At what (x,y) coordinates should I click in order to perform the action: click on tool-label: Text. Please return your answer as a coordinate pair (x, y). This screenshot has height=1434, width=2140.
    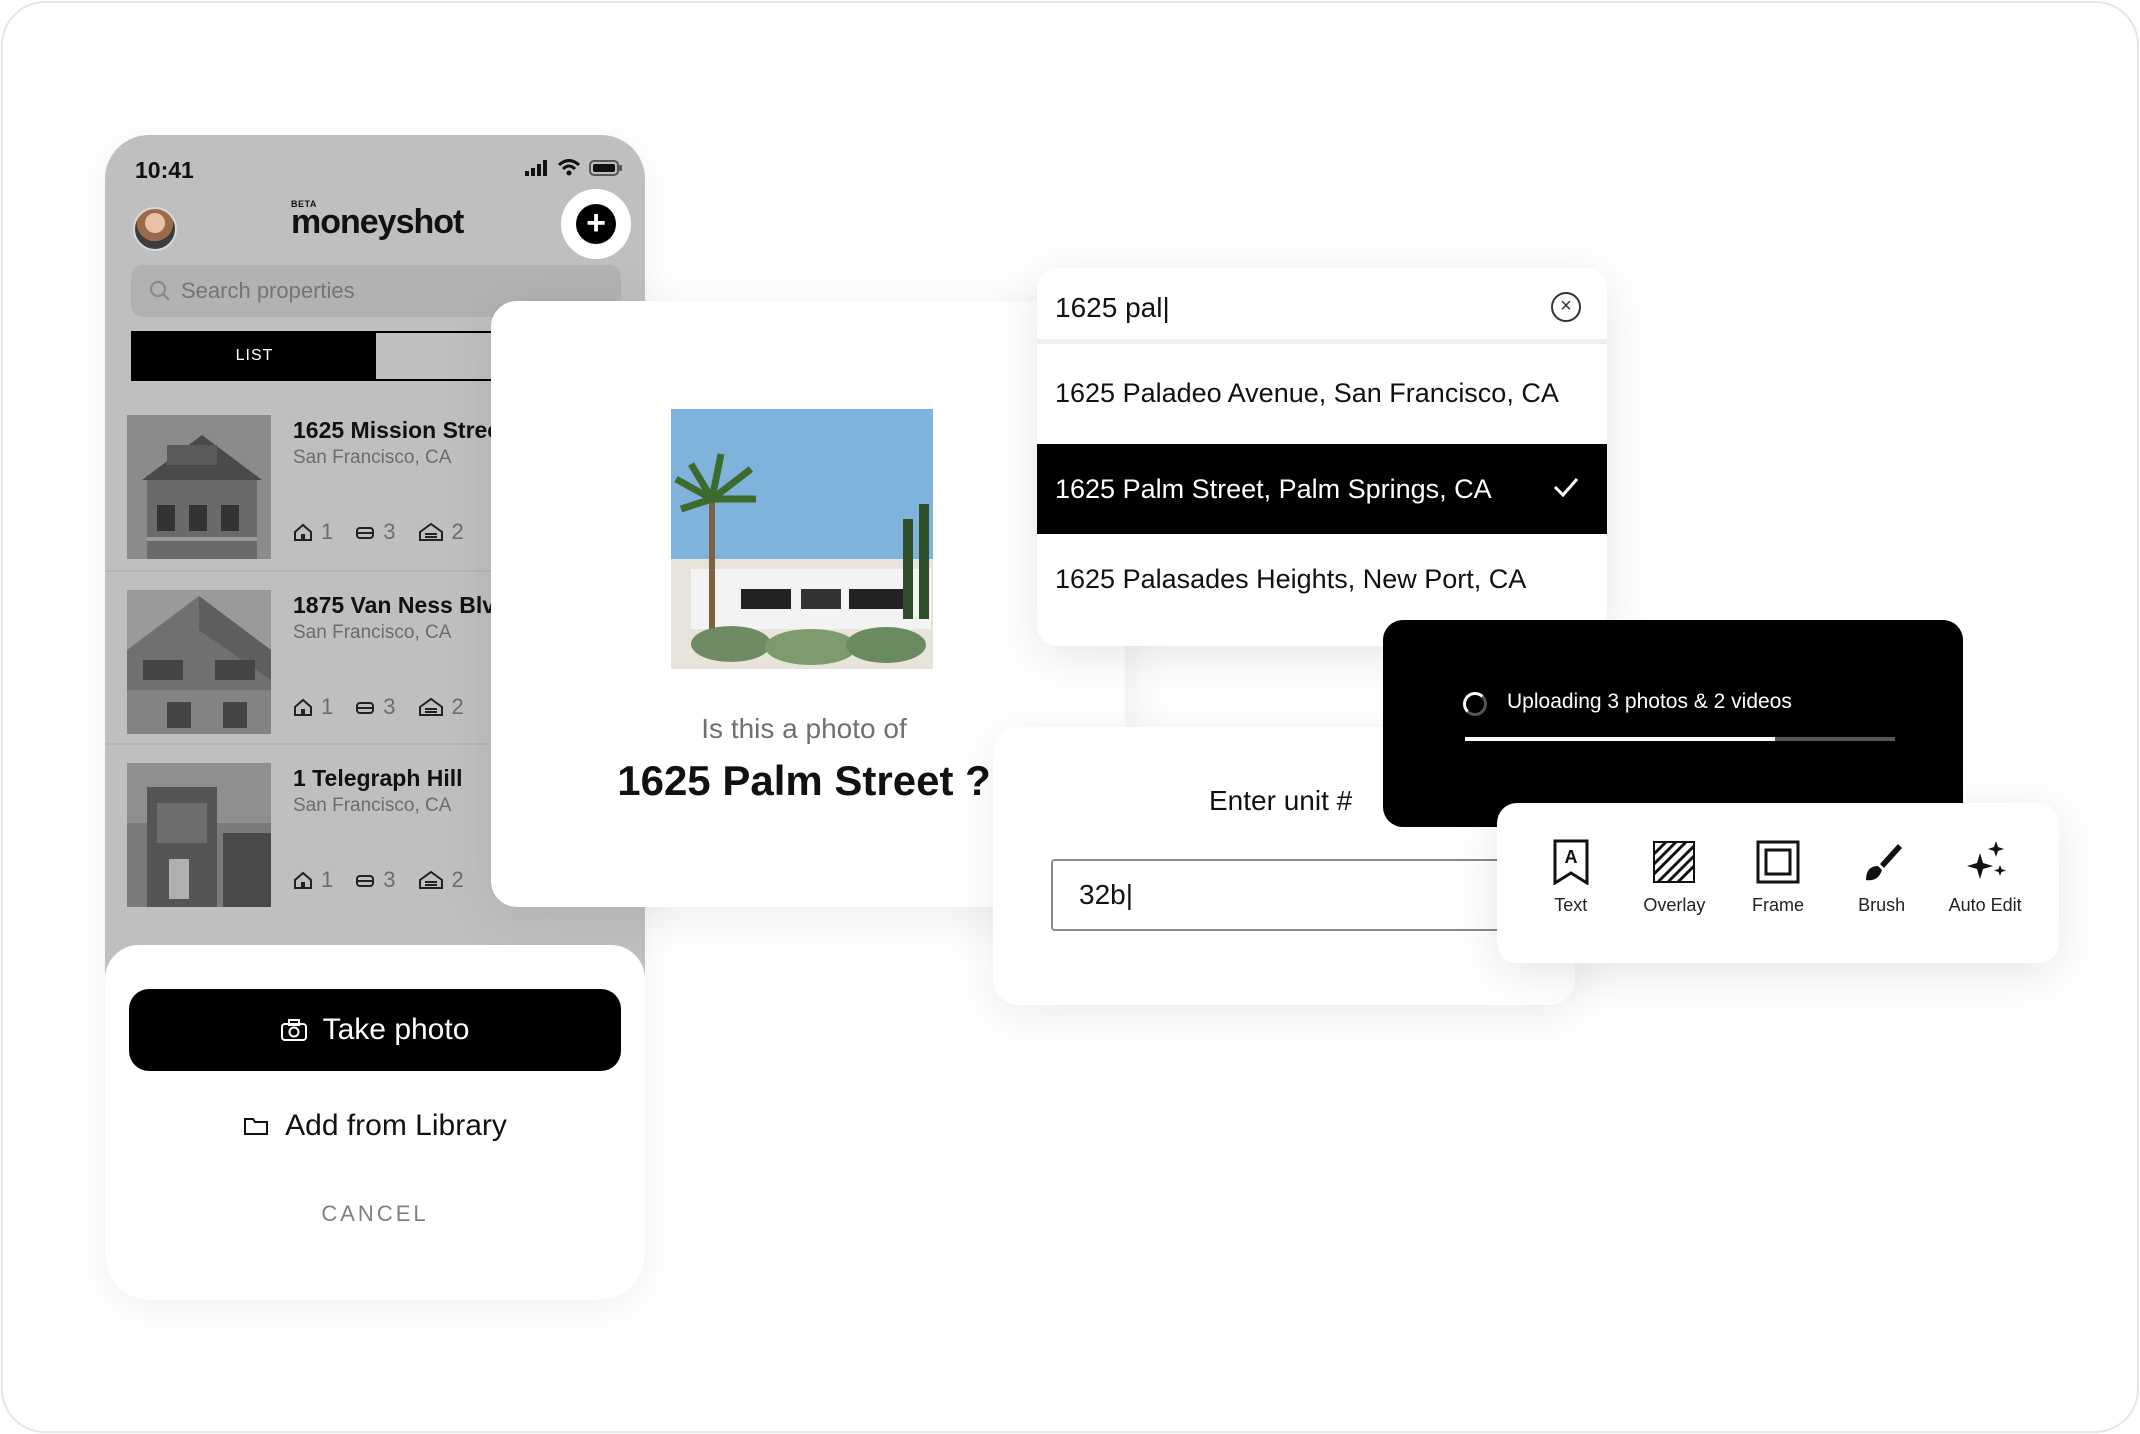
    Looking at the image, I should click on (1571, 905).